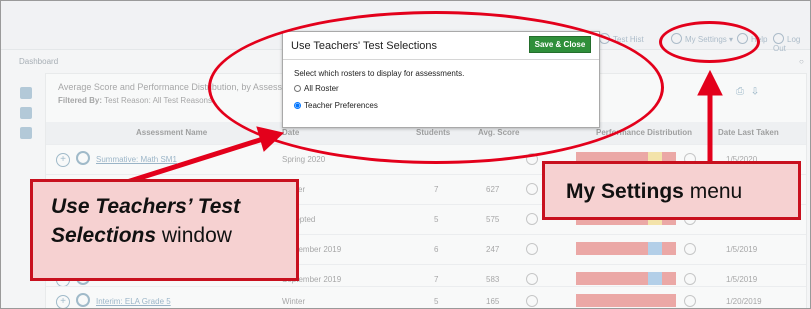 Image resolution: width=811 pixels, height=309 pixels. Describe the element at coordinates (625, 191) in the screenshot. I see `callout-bold: My Settings` at that location.